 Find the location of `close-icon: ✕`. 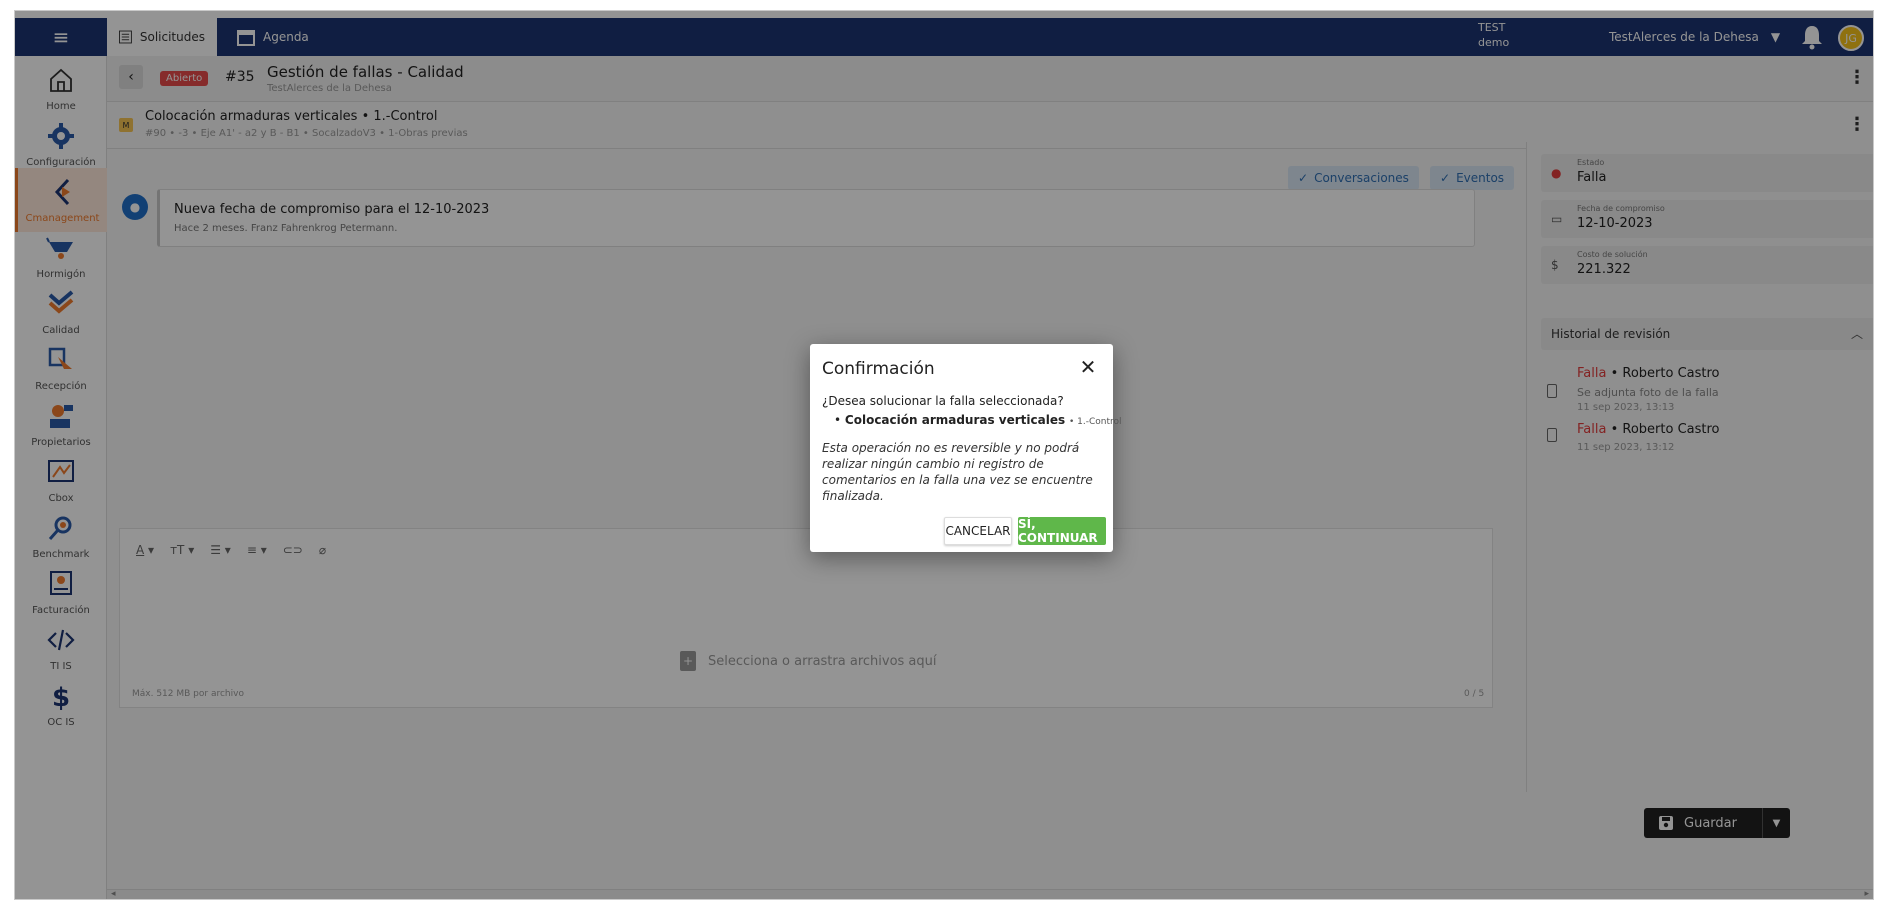

close-icon: ✕ is located at coordinates (1088, 367).